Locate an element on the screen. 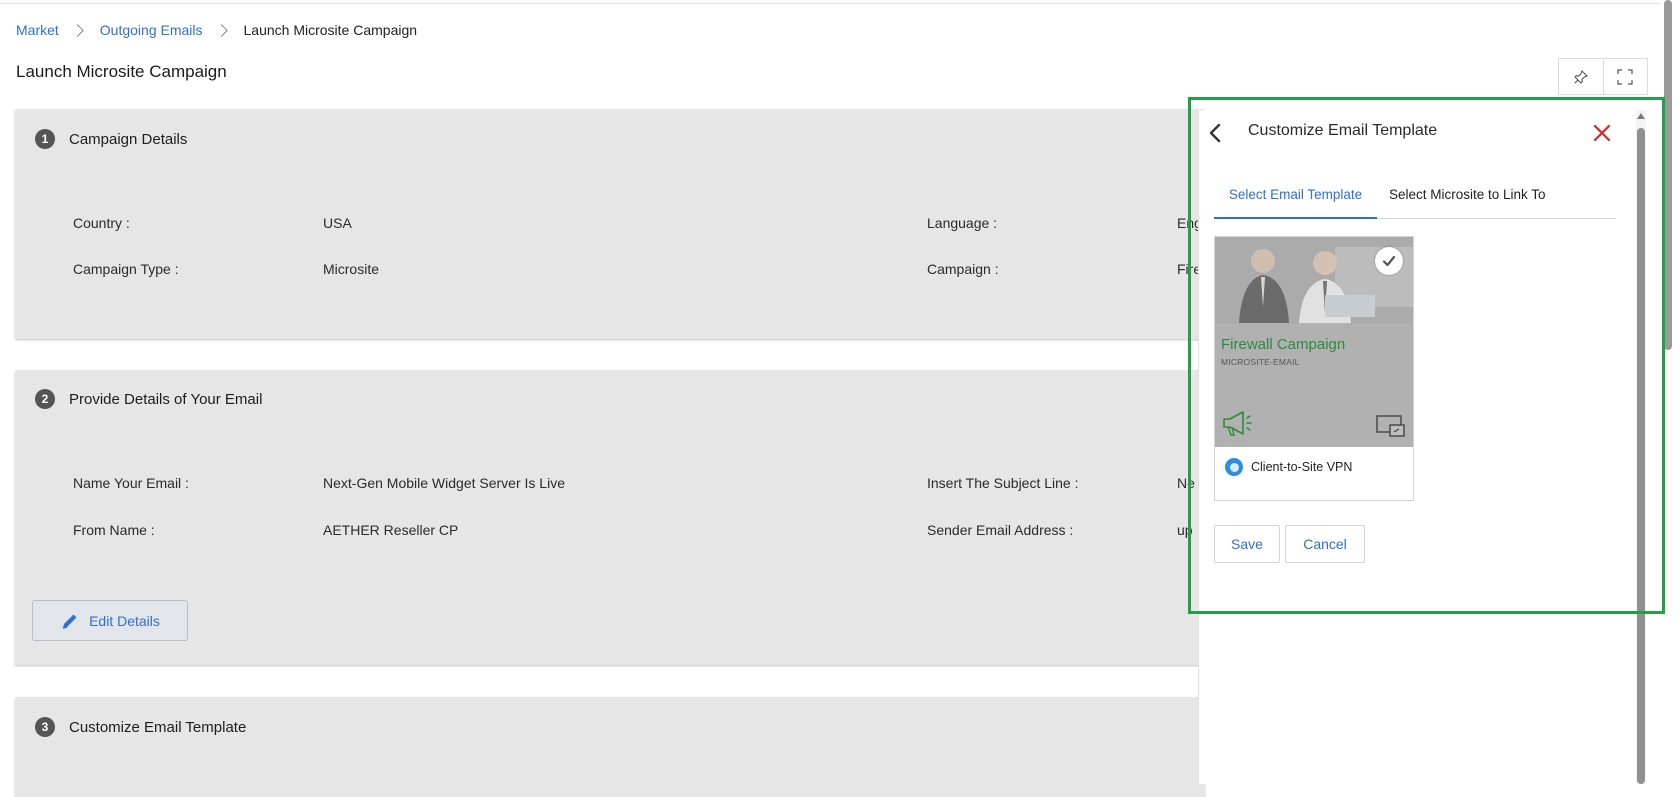 The height and width of the screenshot is (797, 1680). campaign-type-value: Microsite is located at coordinates (351, 269).